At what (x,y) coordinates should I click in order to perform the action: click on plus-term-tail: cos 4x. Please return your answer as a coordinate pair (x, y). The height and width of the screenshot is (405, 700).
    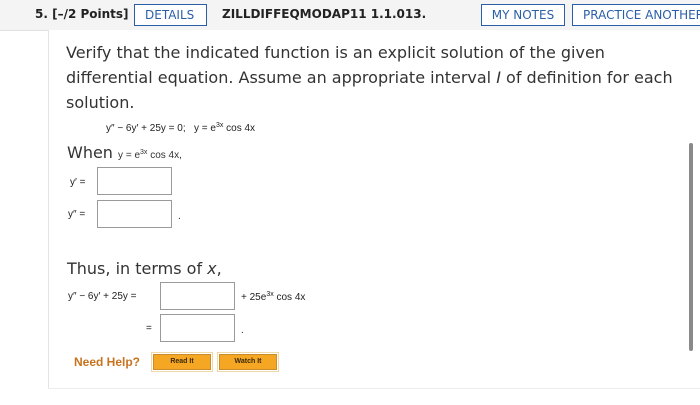
    Looking at the image, I should click on (289, 297).